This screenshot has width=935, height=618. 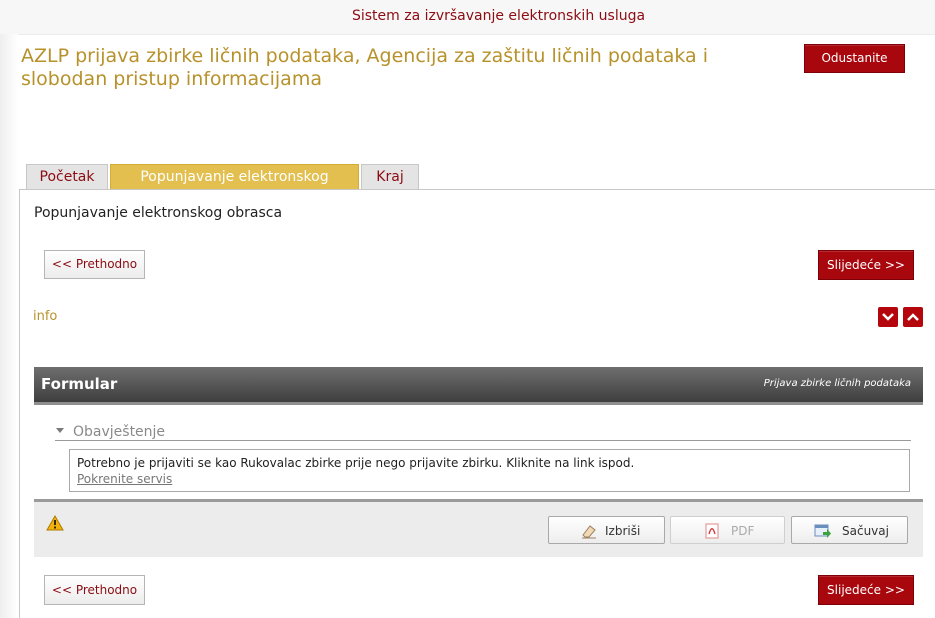 What do you see at coordinates (837, 383) in the screenshot?
I see `form-subtitle: Prijava zbirke ličnih podataka` at bounding box center [837, 383].